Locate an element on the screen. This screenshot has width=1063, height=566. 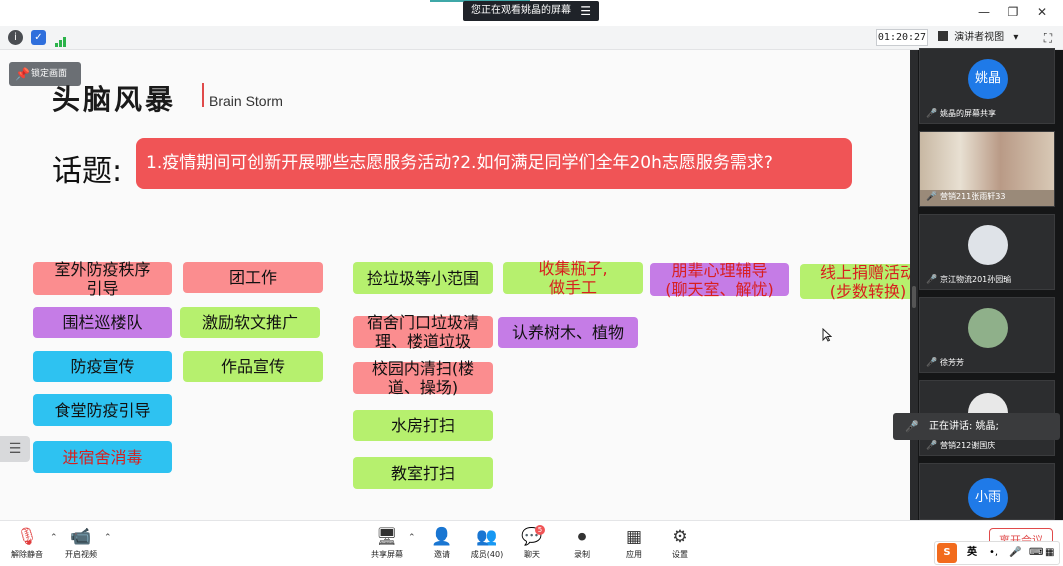
settings-label: 设置 is located at coordinates (680, 554).